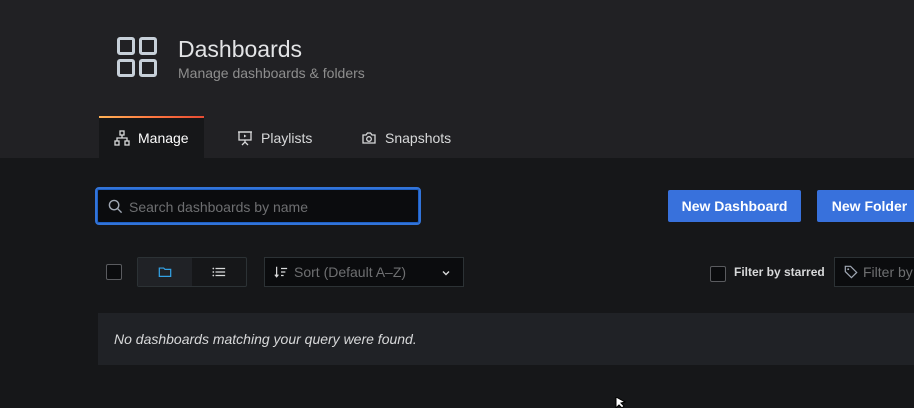 The height and width of the screenshot is (408, 914). What do you see at coordinates (446, 273) in the screenshot?
I see `chevron-down-icon` at bounding box center [446, 273].